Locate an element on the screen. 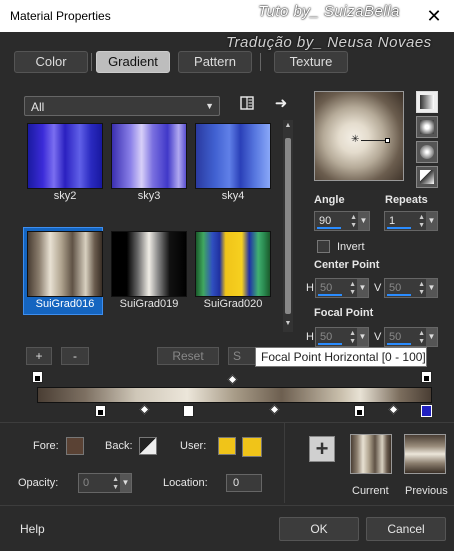  color-stop-selected is located at coordinates (426, 411).